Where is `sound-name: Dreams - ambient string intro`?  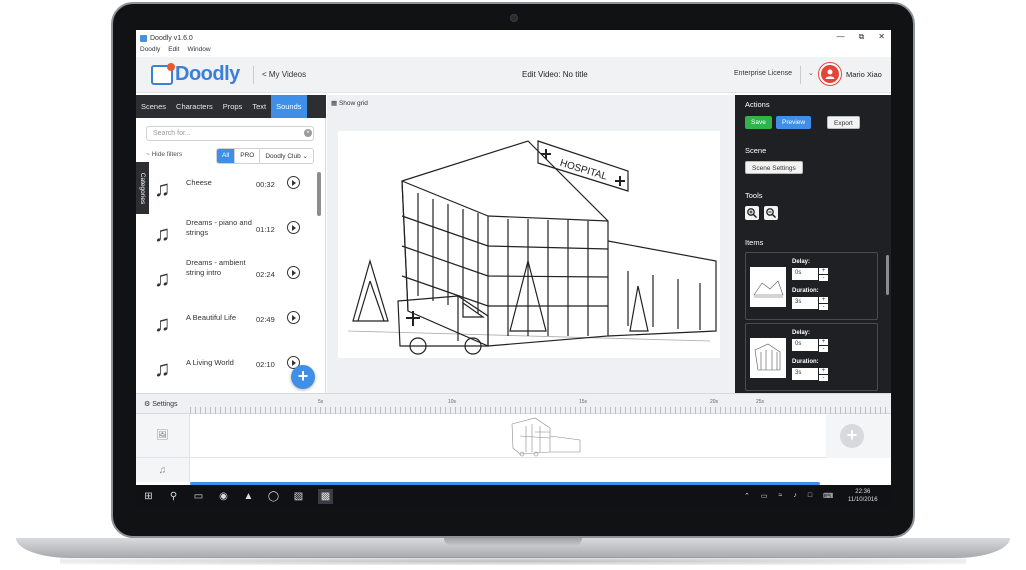
sound-name: Dreams - ambient string intro is located at coordinates (216, 267).